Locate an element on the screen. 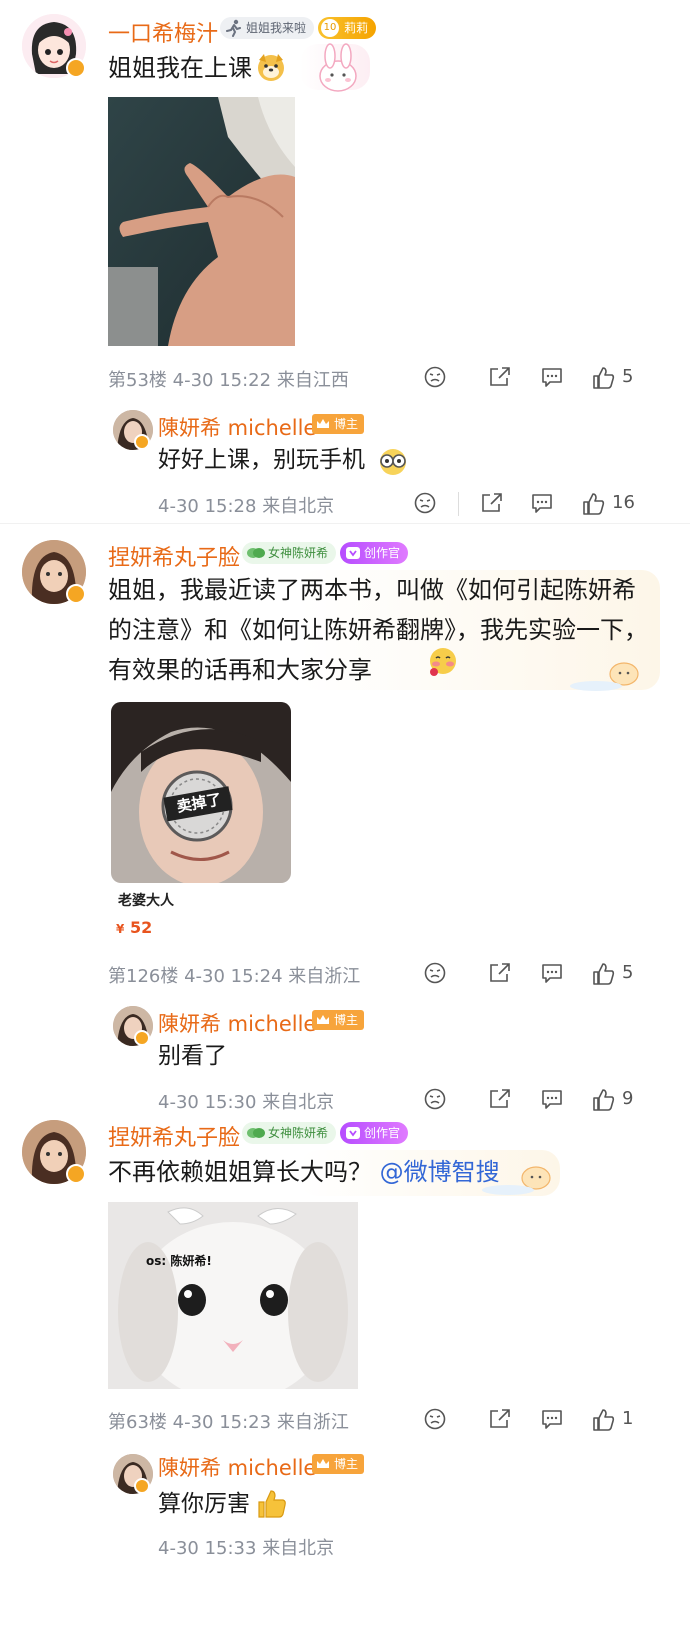 The width and height of the screenshot is (690, 1647). product-price: ¥ 52 is located at coordinates (134, 927).